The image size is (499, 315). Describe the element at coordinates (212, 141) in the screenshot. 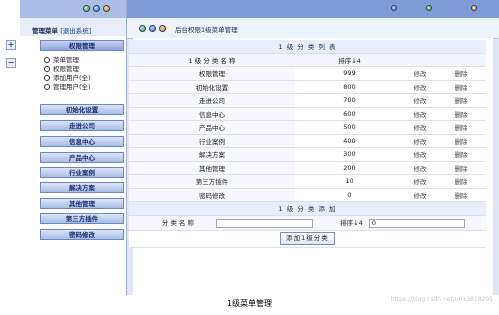

I see `category-name: 行业案例` at that location.